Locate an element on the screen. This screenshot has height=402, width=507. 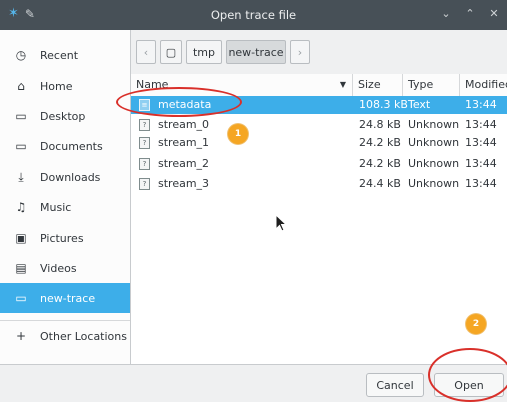
path-segment-tmp: tmp is located at coordinates (204, 52).